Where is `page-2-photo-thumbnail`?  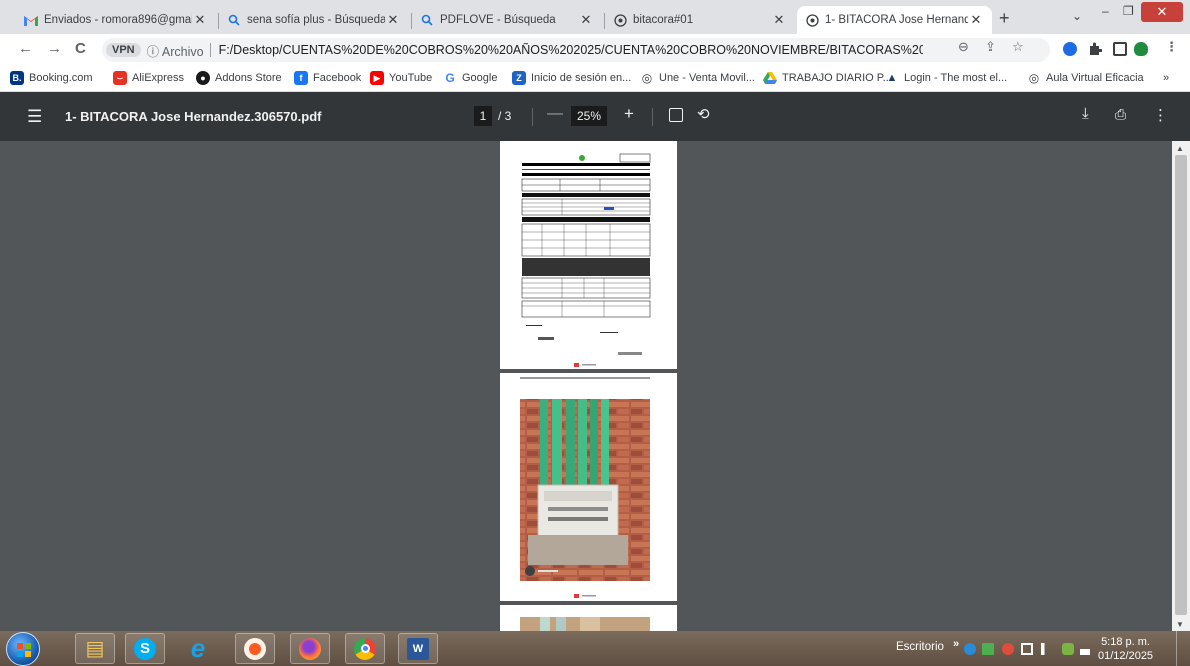 page-2-photo-thumbnail is located at coordinates (585, 487).